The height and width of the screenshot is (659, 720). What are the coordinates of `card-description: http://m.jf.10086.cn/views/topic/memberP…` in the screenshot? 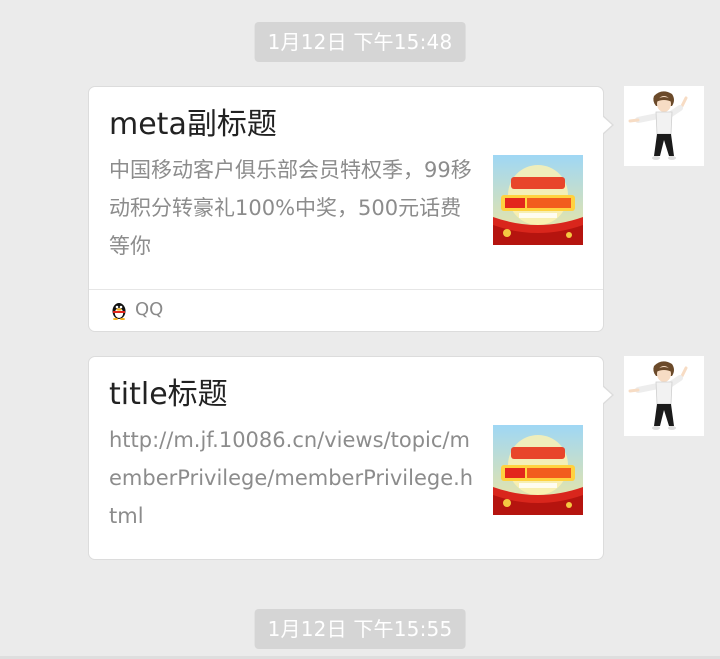 It's located at (291, 478).